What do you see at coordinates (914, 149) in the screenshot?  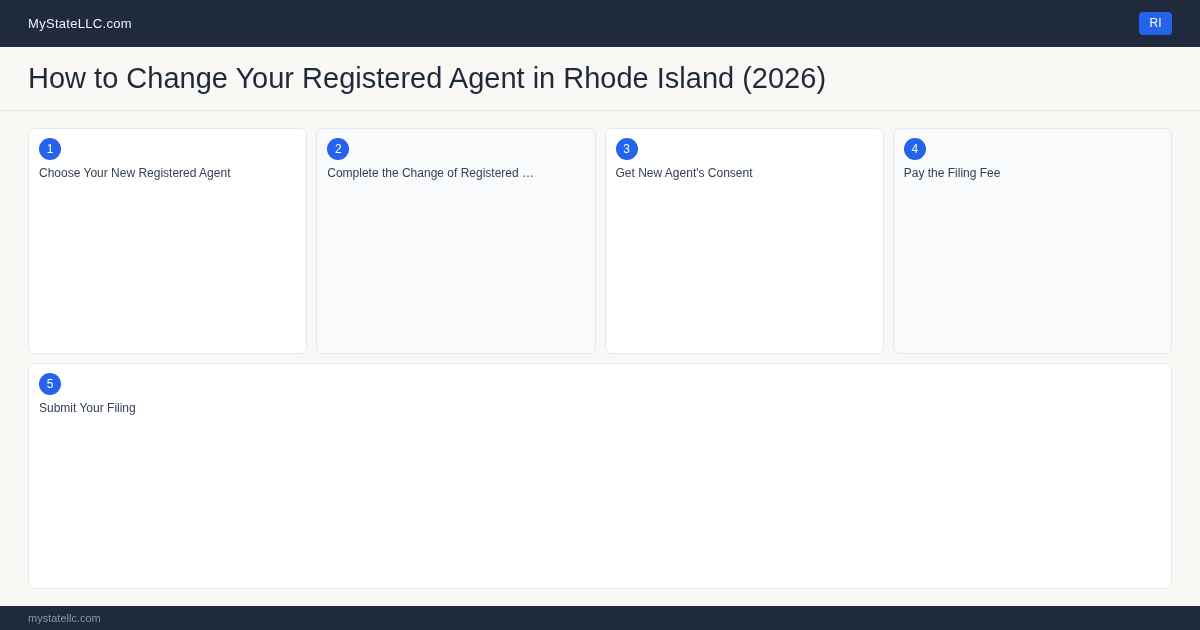 I see `step-number: 4` at bounding box center [914, 149].